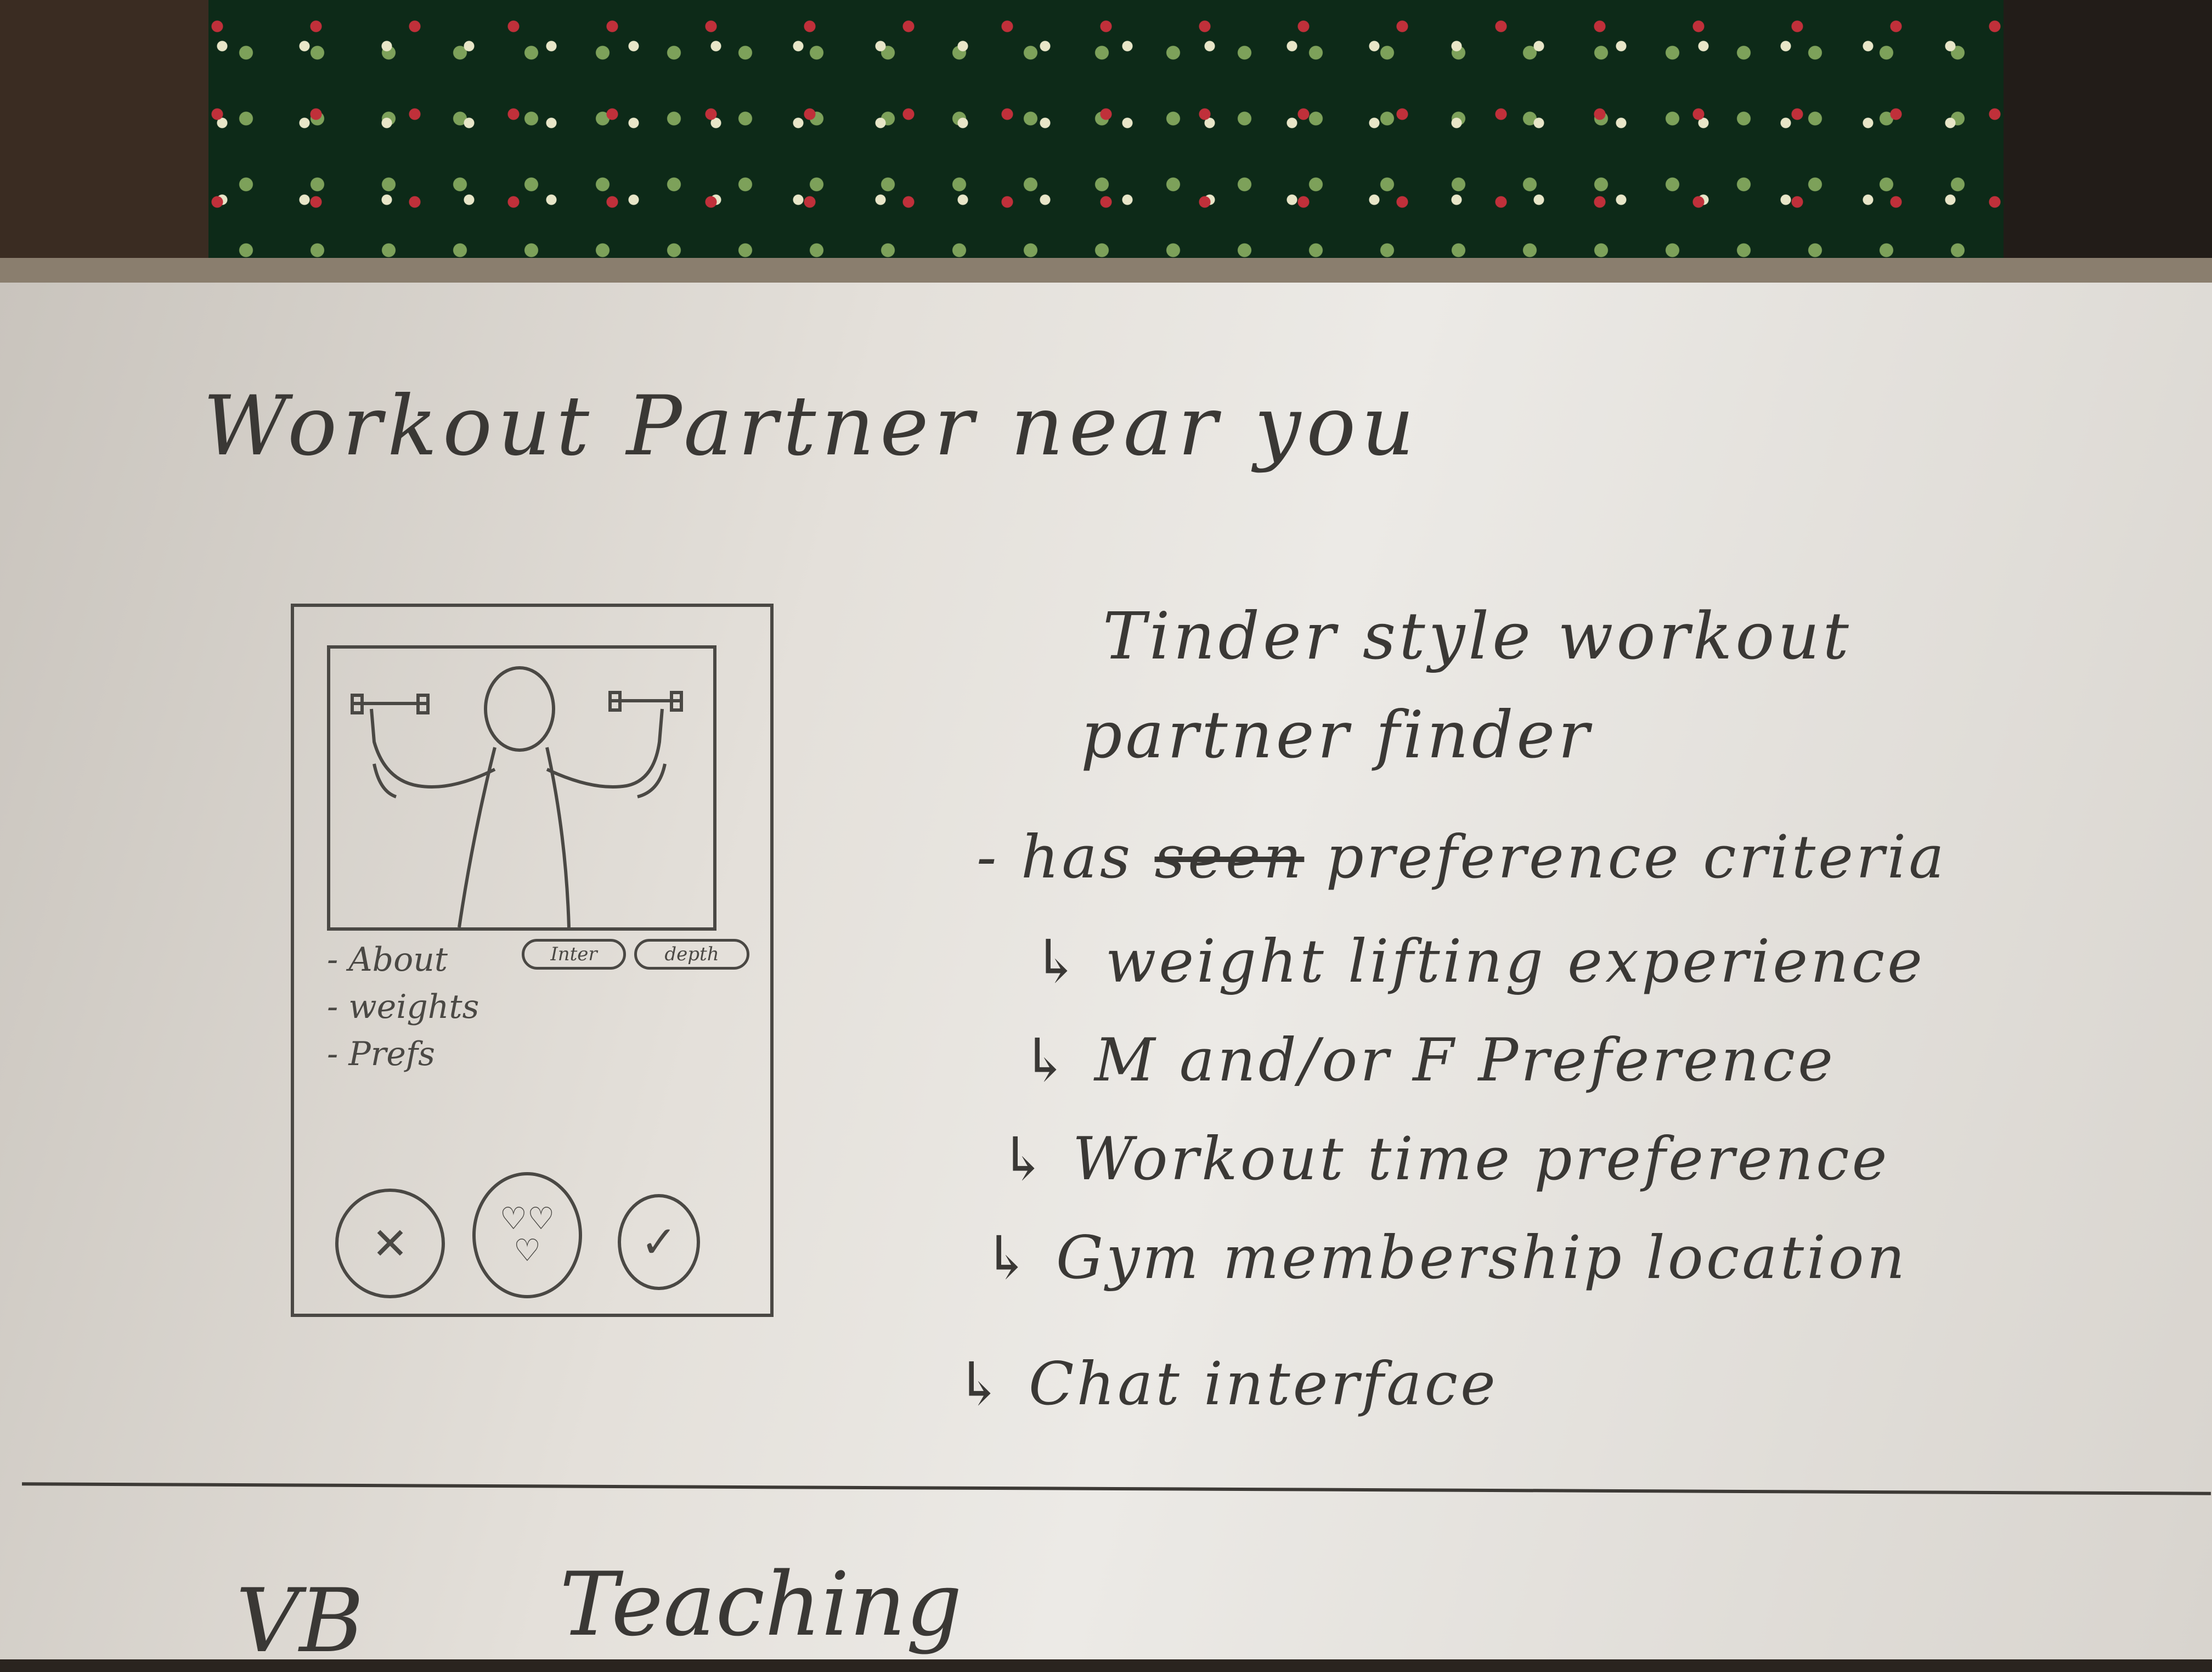 The width and height of the screenshot is (2212, 1672). Describe the element at coordinates (1477, 636) in the screenshot. I see `description-line-1: Tinder style workout` at that location.